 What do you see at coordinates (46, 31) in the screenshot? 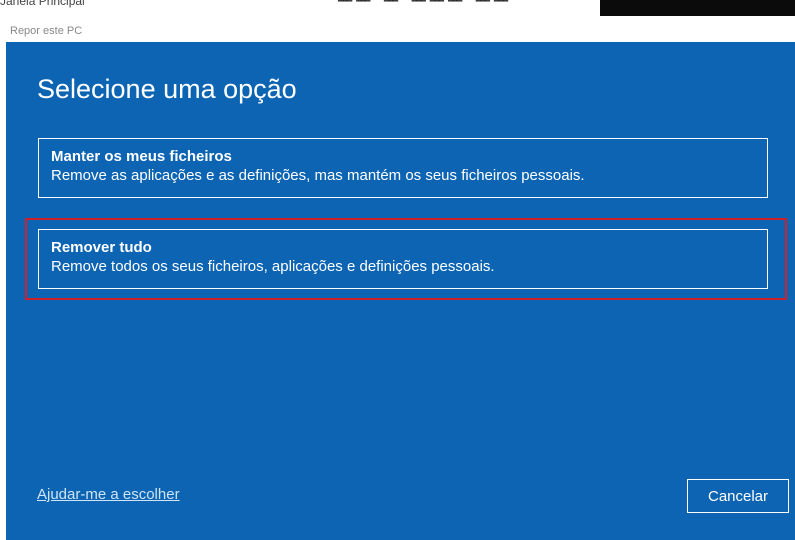
I see `window-title: Repor este PC` at bounding box center [46, 31].